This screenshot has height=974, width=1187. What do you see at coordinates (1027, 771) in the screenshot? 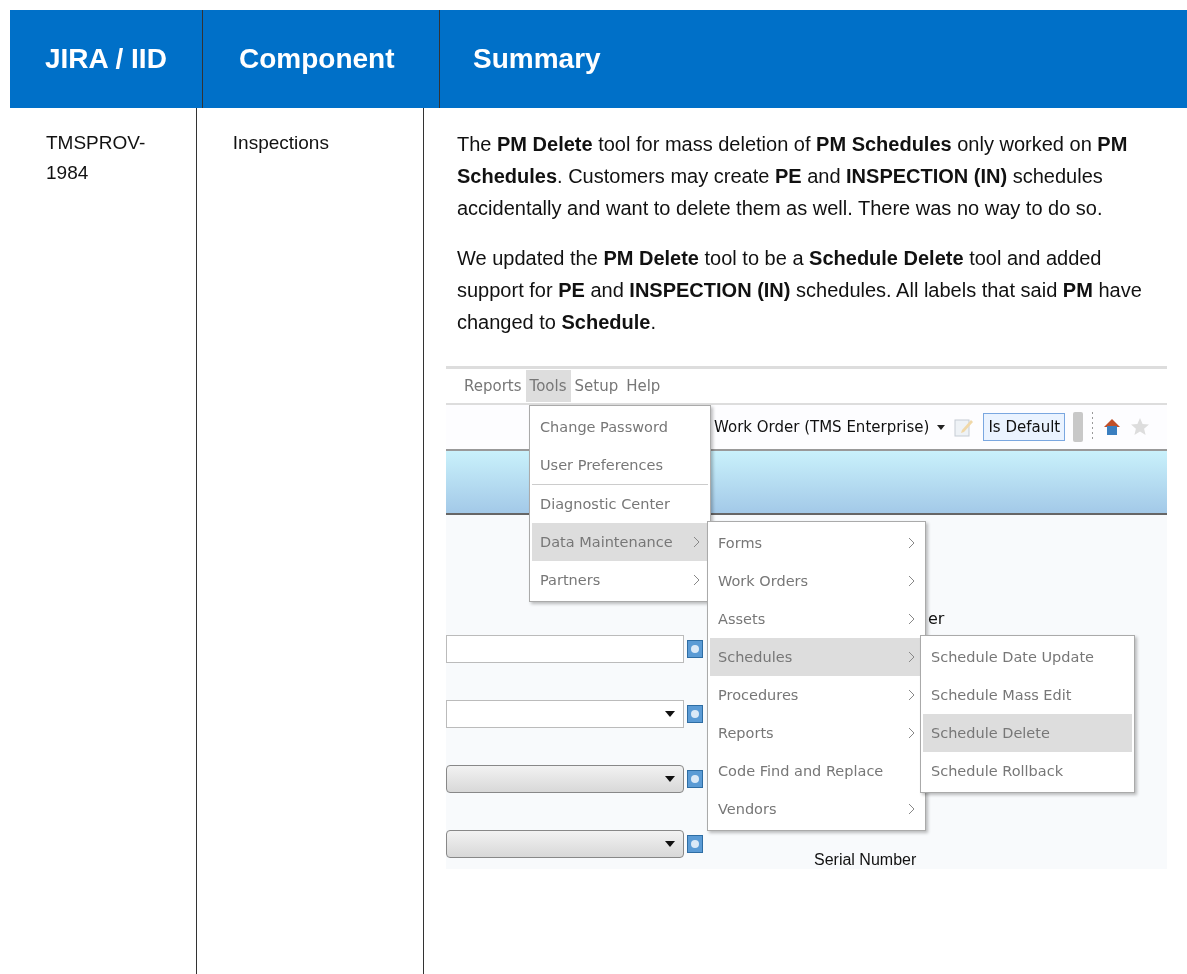
I see `menu-item: Schedule Rollback` at bounding box center [1027, 771].